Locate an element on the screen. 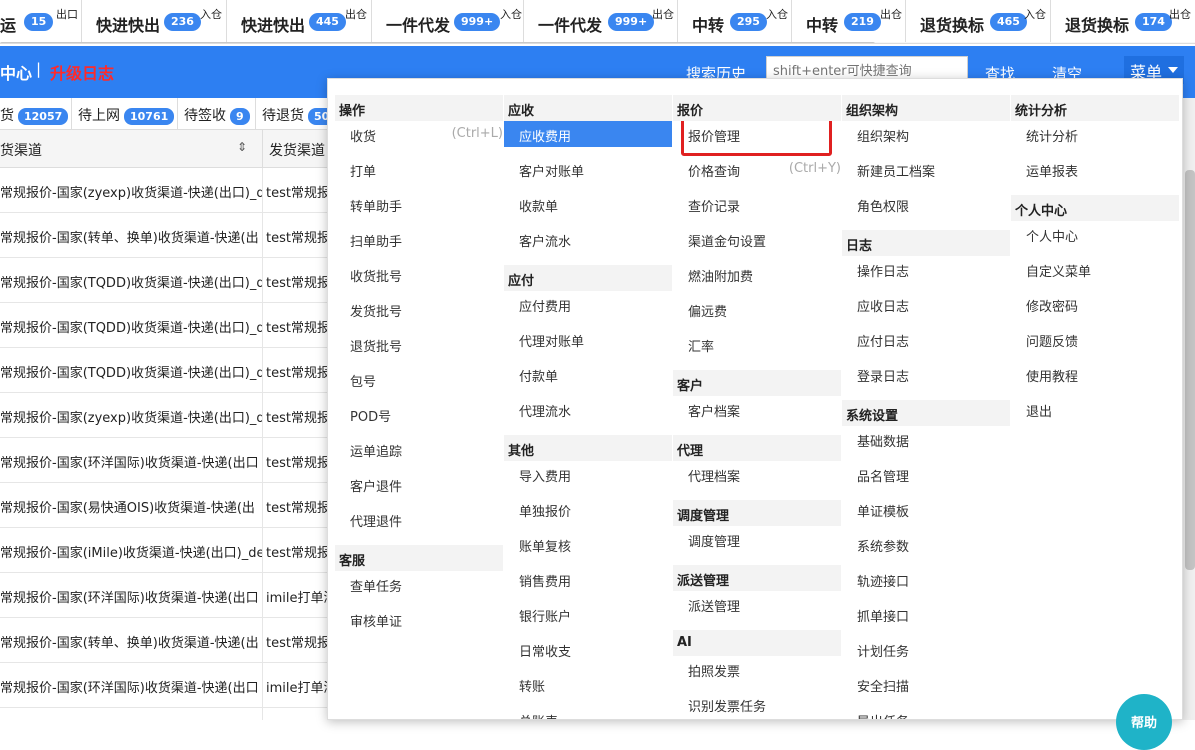 This screenshot has height=750, width=1195. table-row: 常规报价-国家(iMile)收货渠道-快递(出口)_de test常规报 is located at coordinates (165, 550).